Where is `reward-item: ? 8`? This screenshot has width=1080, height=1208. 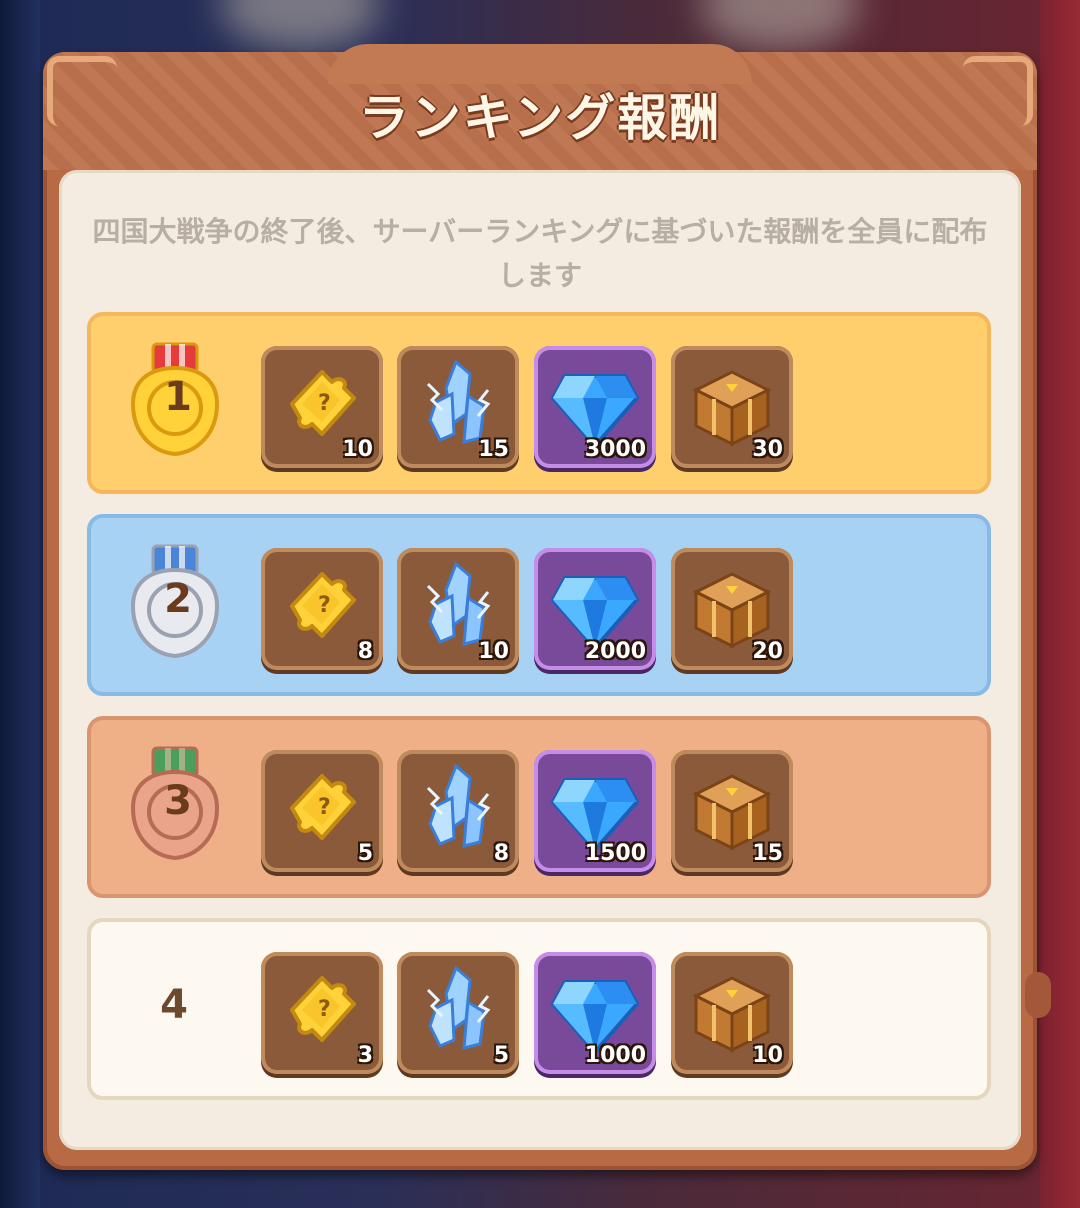 reward-item: ? 8 is located at coordinates (322, 609).